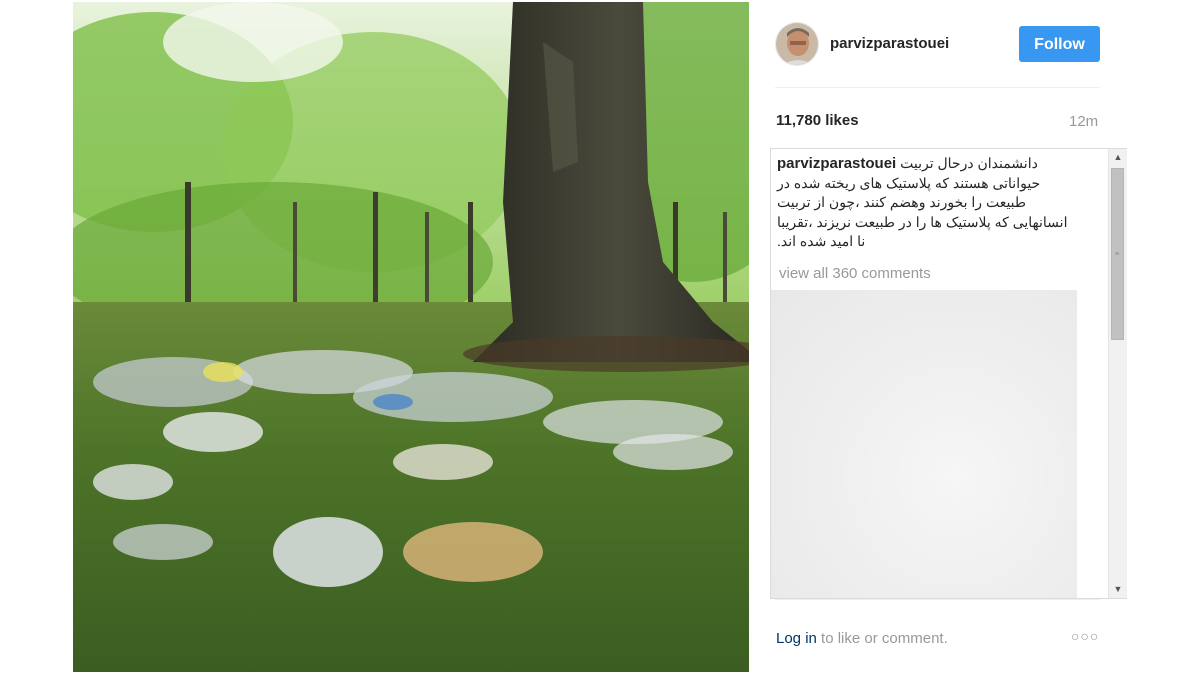 Image resolution: width=1200 pixels, height=674 pixels. What do you see at coordinates (1118, 589) in the screenshot?
I see `scroll-down-arrow-icon: ▼` at bounding box center [1118, 589].